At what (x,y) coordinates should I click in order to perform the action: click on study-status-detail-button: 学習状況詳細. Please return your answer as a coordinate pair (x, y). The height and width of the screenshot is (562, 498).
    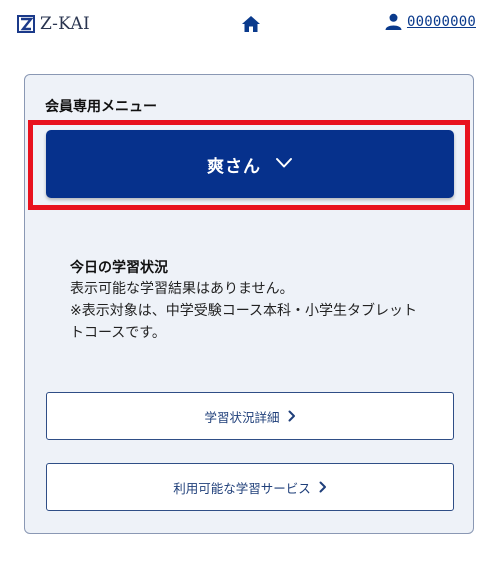
    Looking at the image, I should click on (250, 416).